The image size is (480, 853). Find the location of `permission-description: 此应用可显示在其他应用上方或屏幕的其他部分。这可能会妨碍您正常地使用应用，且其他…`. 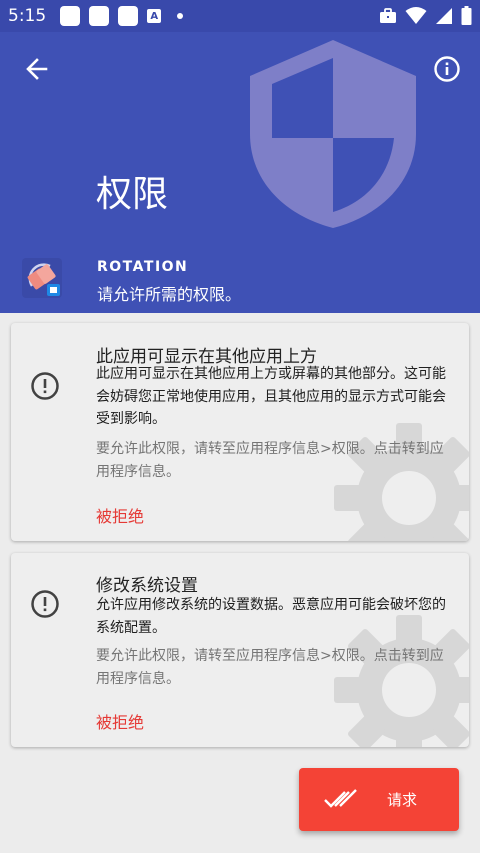

permission-description: 此应用可显示在其他应用上方或屏幕的其他部分。这可能会妨碍您正常地使用应用，且其他… is located at coordinates (271, 396).